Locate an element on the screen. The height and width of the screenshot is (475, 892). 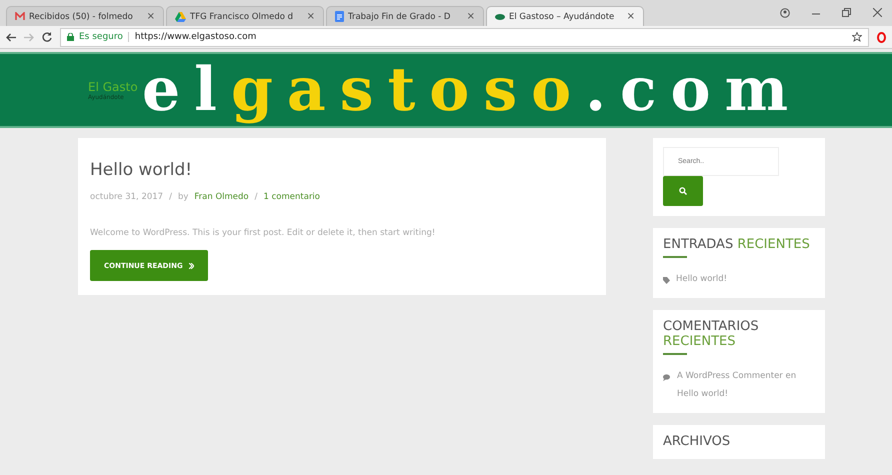
widget-title: ENTRADAS RECIENTES is located at coordinates (737, 244).